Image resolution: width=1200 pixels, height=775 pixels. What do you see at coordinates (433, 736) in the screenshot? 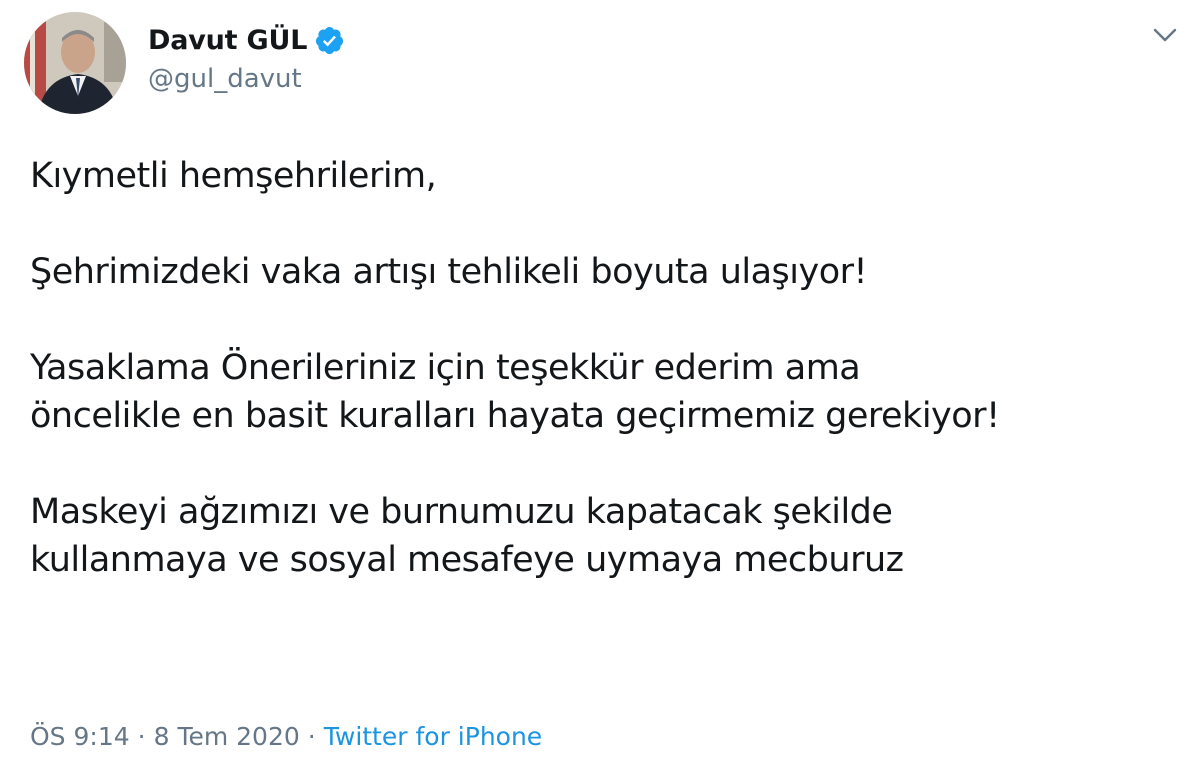
I see `tweet-source-link: Twitter for iPhone` at bounding box center [433, 736].